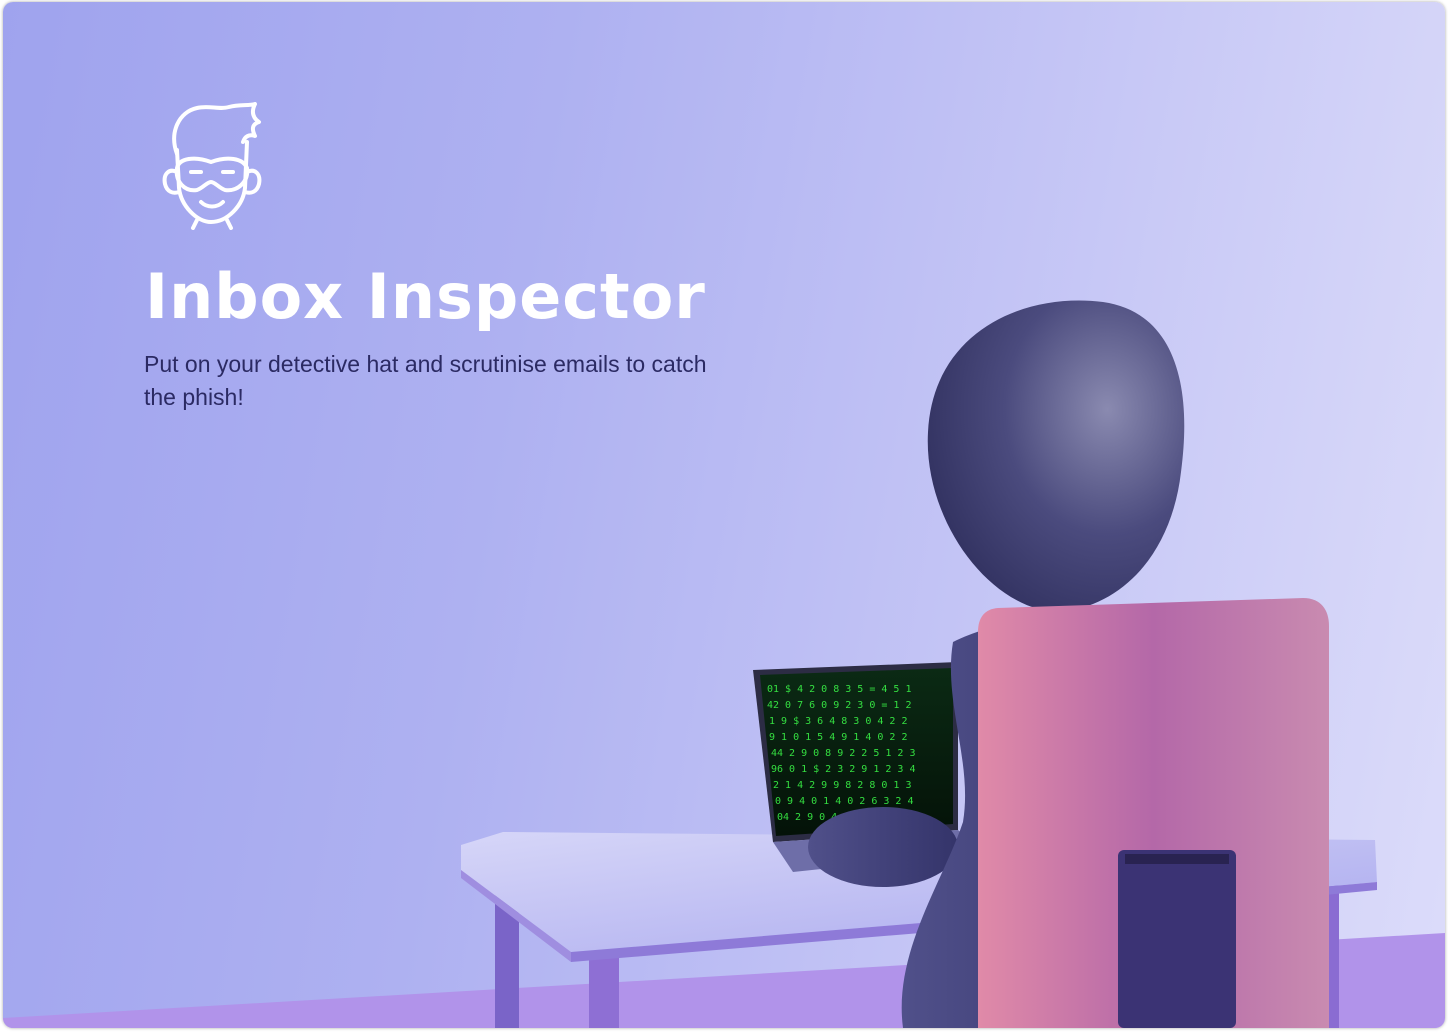 The image size is (1448, 1032). Describe the element at coordinates (843, 769) in the screenshot. I see `svg-text: 96 0 1 $ 2 3 2 9 1 2 3 4` at that location.